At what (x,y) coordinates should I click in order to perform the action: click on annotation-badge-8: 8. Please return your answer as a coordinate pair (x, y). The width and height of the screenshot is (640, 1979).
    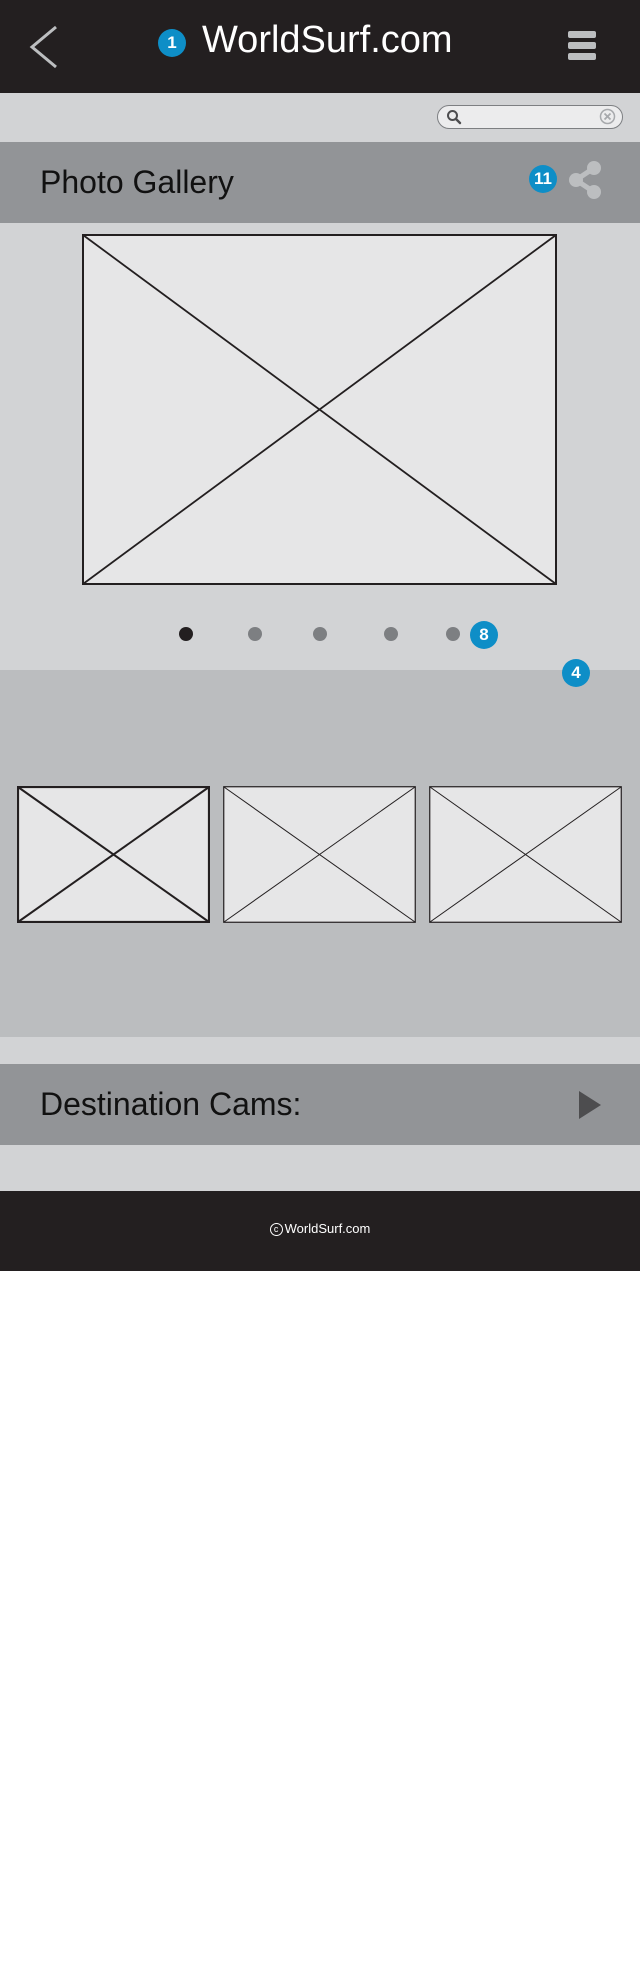
    Looking at the image, I should click on (484, 635).